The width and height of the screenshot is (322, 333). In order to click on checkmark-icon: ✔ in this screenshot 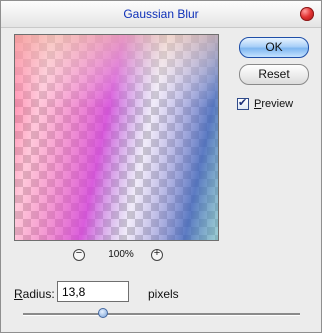, I will do `click(243, 103)`.